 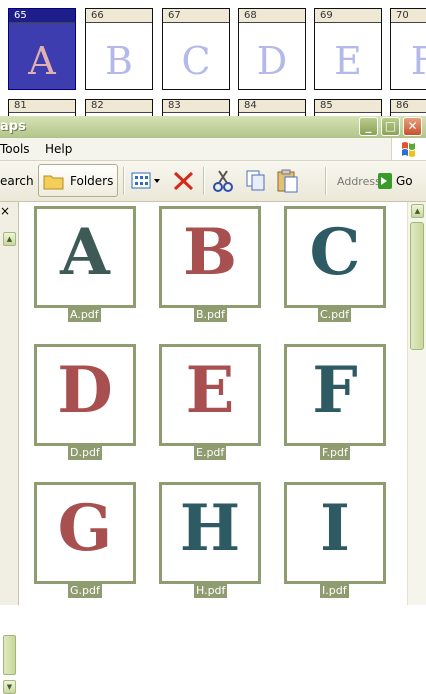 I want to click on file-name-i: I.pdf, so click(x=334, y=590).